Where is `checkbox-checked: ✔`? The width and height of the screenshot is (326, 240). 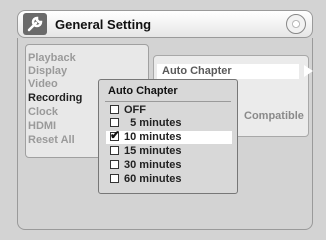 checkbox-checked: ✔ is located at coordinates (115, 135).